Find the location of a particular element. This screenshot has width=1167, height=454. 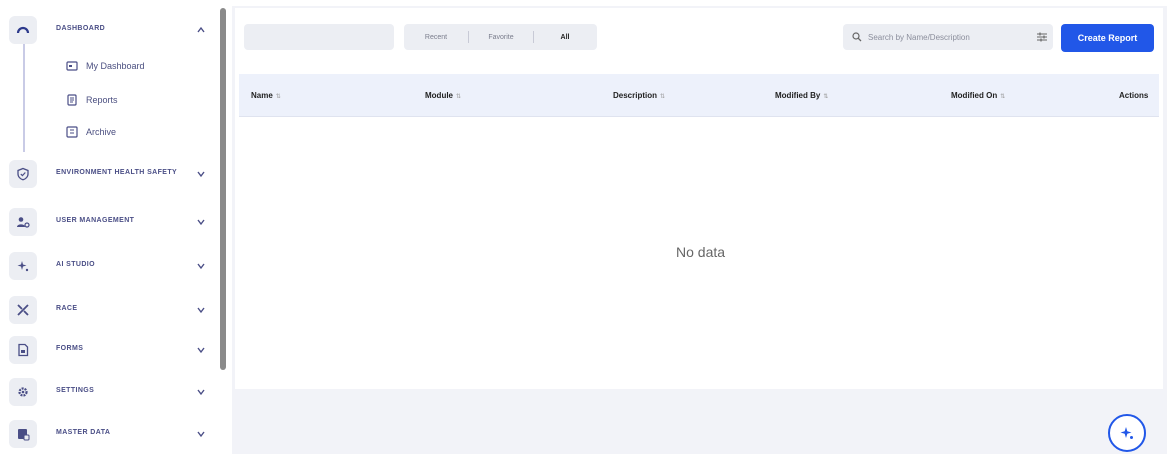

column-label: Description is located at coordinates (635, 95).